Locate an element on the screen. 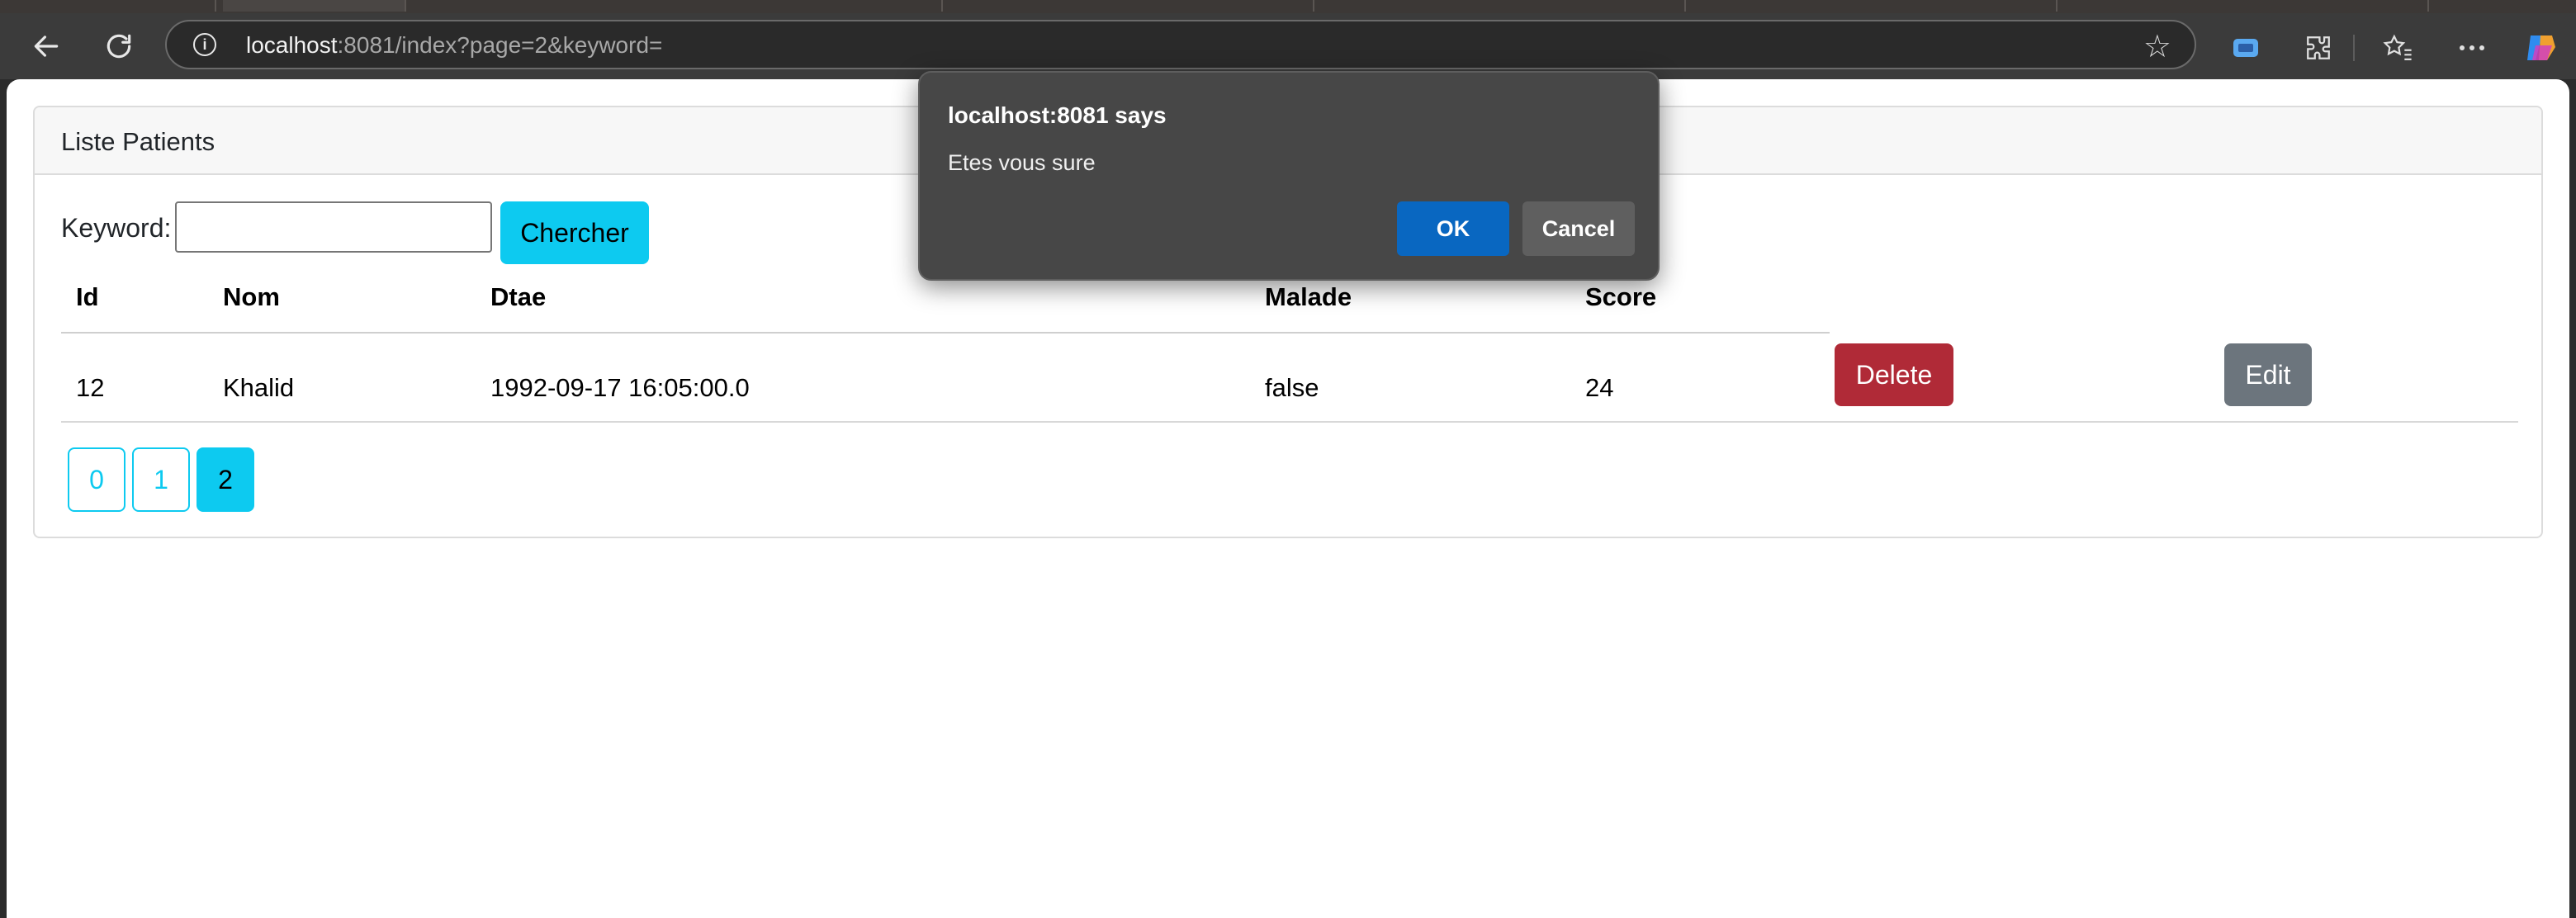 This screenshot has width=2576, height=918. keyword-input is located at coordinates (333, 227).